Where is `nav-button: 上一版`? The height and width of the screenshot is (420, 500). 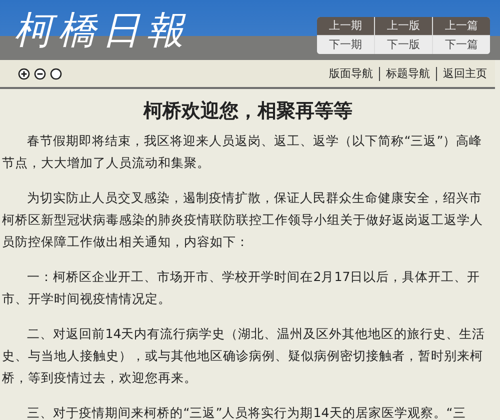 nav-button: 上一版 is located at coordinates (403, 25).